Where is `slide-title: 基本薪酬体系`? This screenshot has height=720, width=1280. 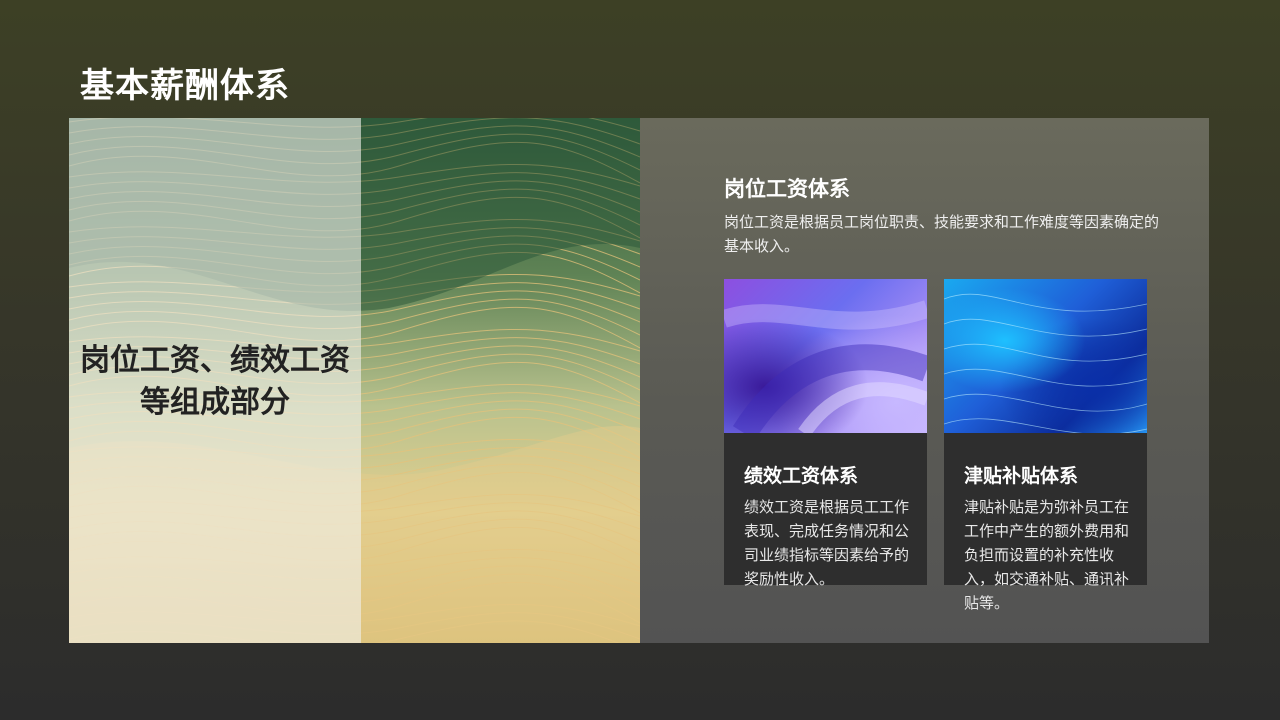 slide-title: 基本薪酬体系 is located at coordinates (185, 86).